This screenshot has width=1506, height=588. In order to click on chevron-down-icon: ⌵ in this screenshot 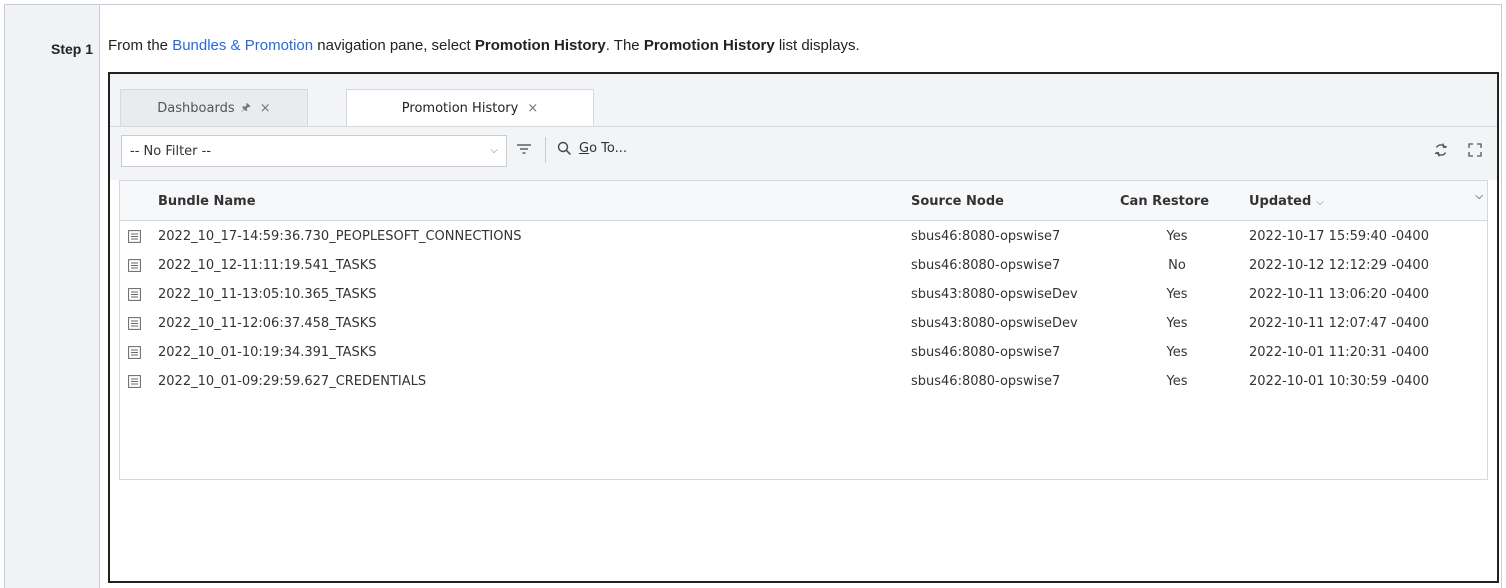, I will do `click(494, 150)`.